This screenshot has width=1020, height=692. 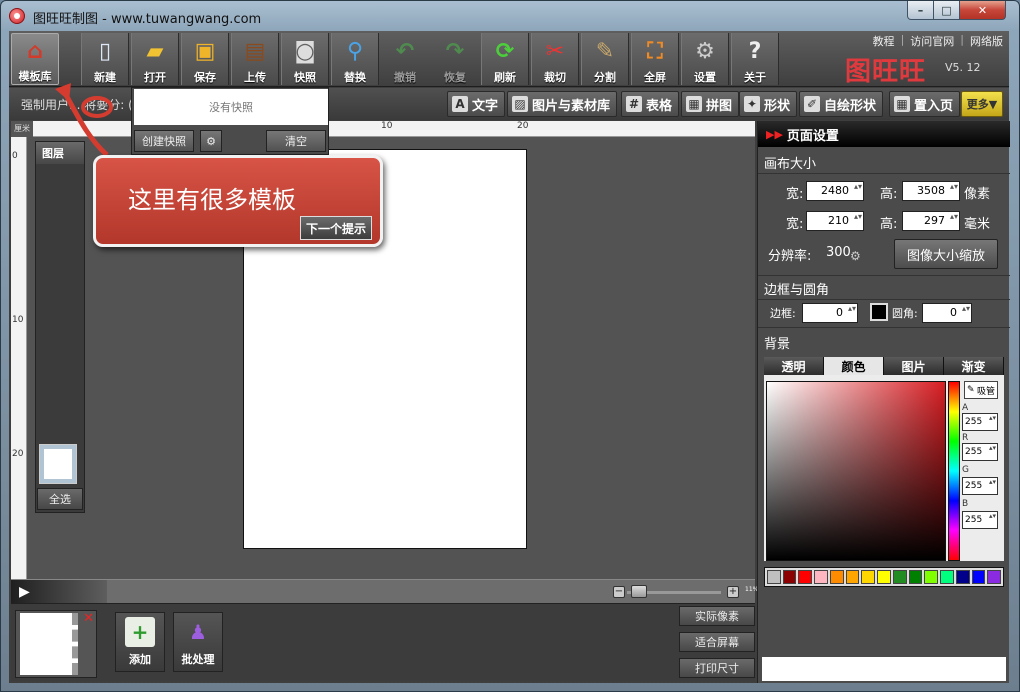 I want to click on more-button: 更多▼, so click(x=982, y=104).